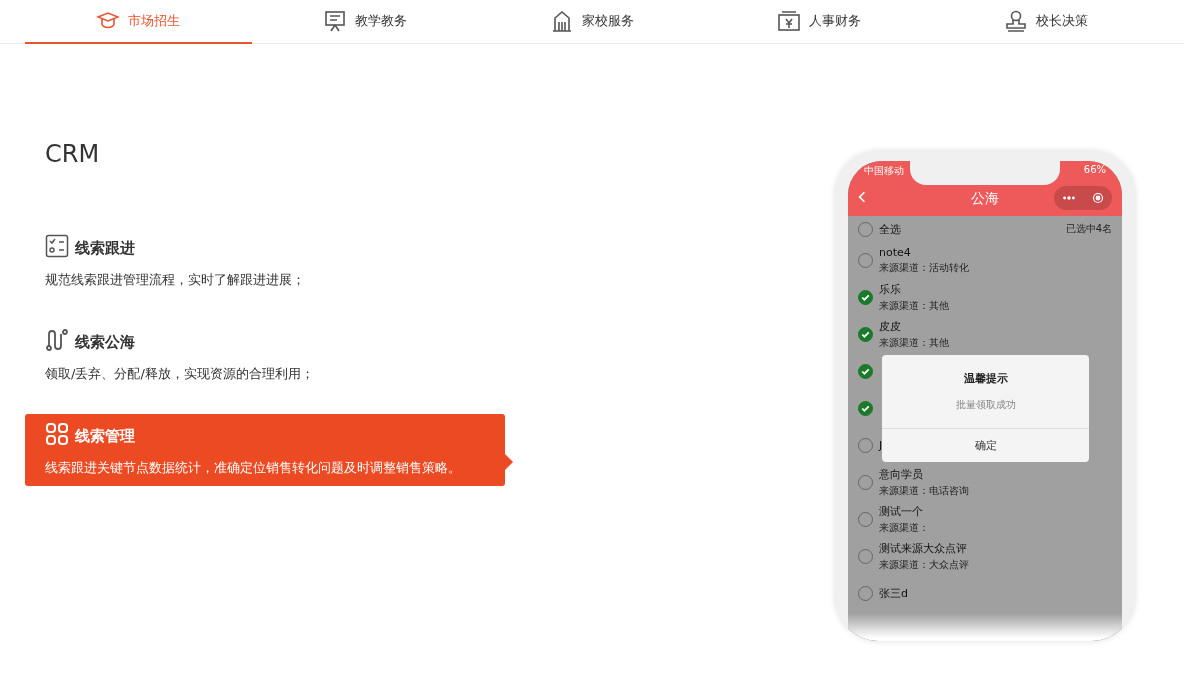 The image size is (1184, 694). Describe the element at coordinates (890, 289) in the screenshot. I see `lead-name: 乐乐` at that location.